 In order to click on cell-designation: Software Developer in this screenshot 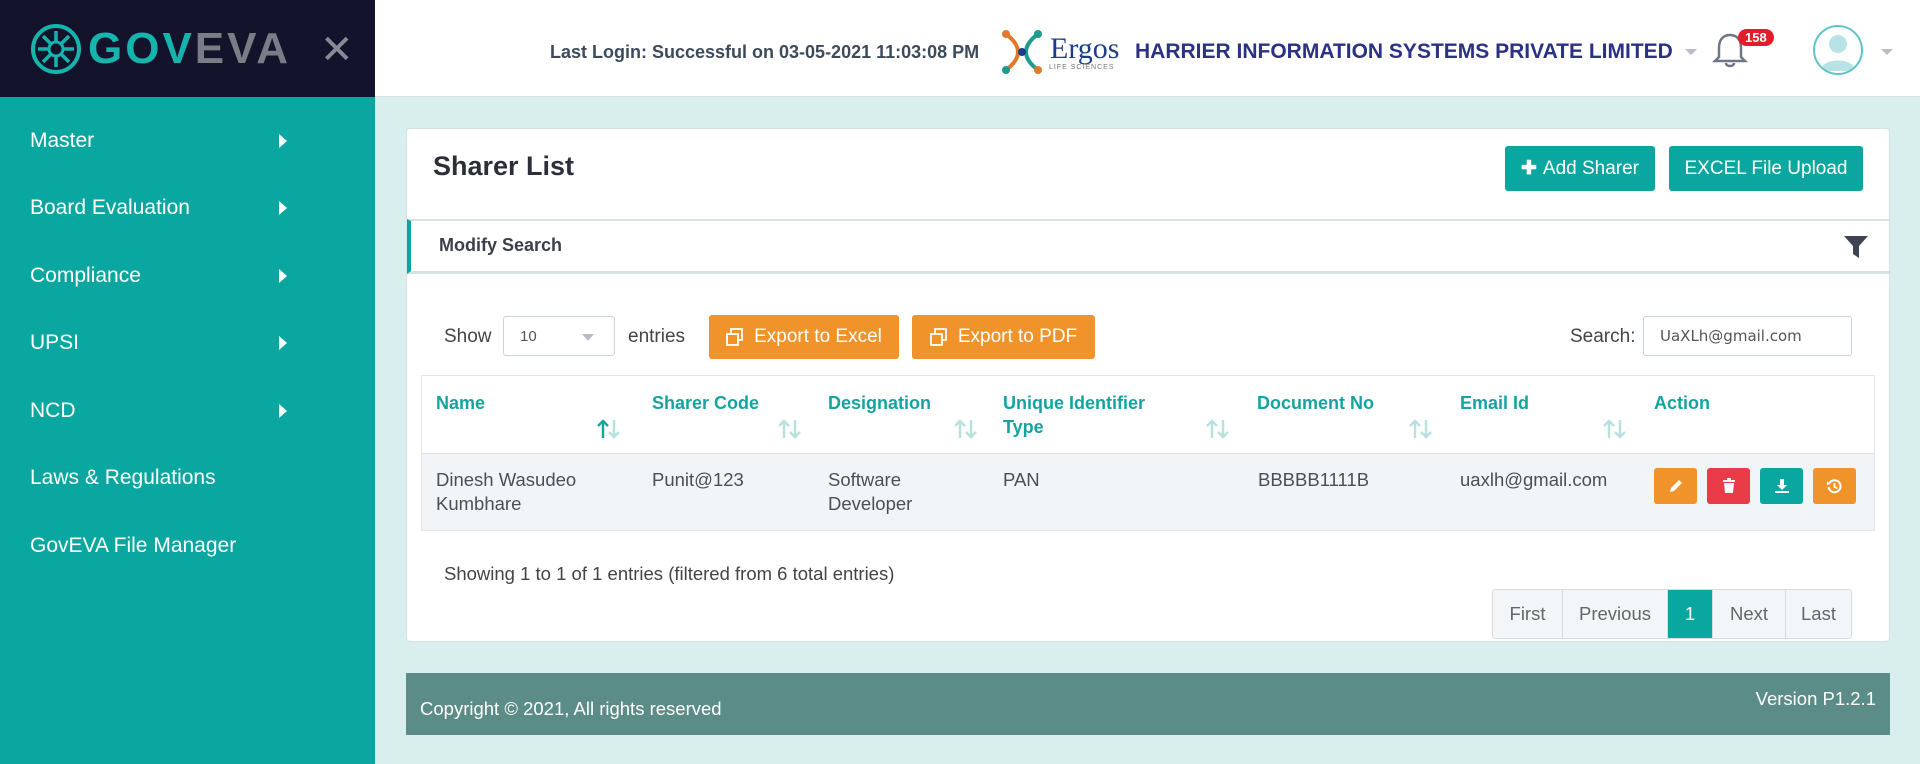, I will do `click(870, 491)`.